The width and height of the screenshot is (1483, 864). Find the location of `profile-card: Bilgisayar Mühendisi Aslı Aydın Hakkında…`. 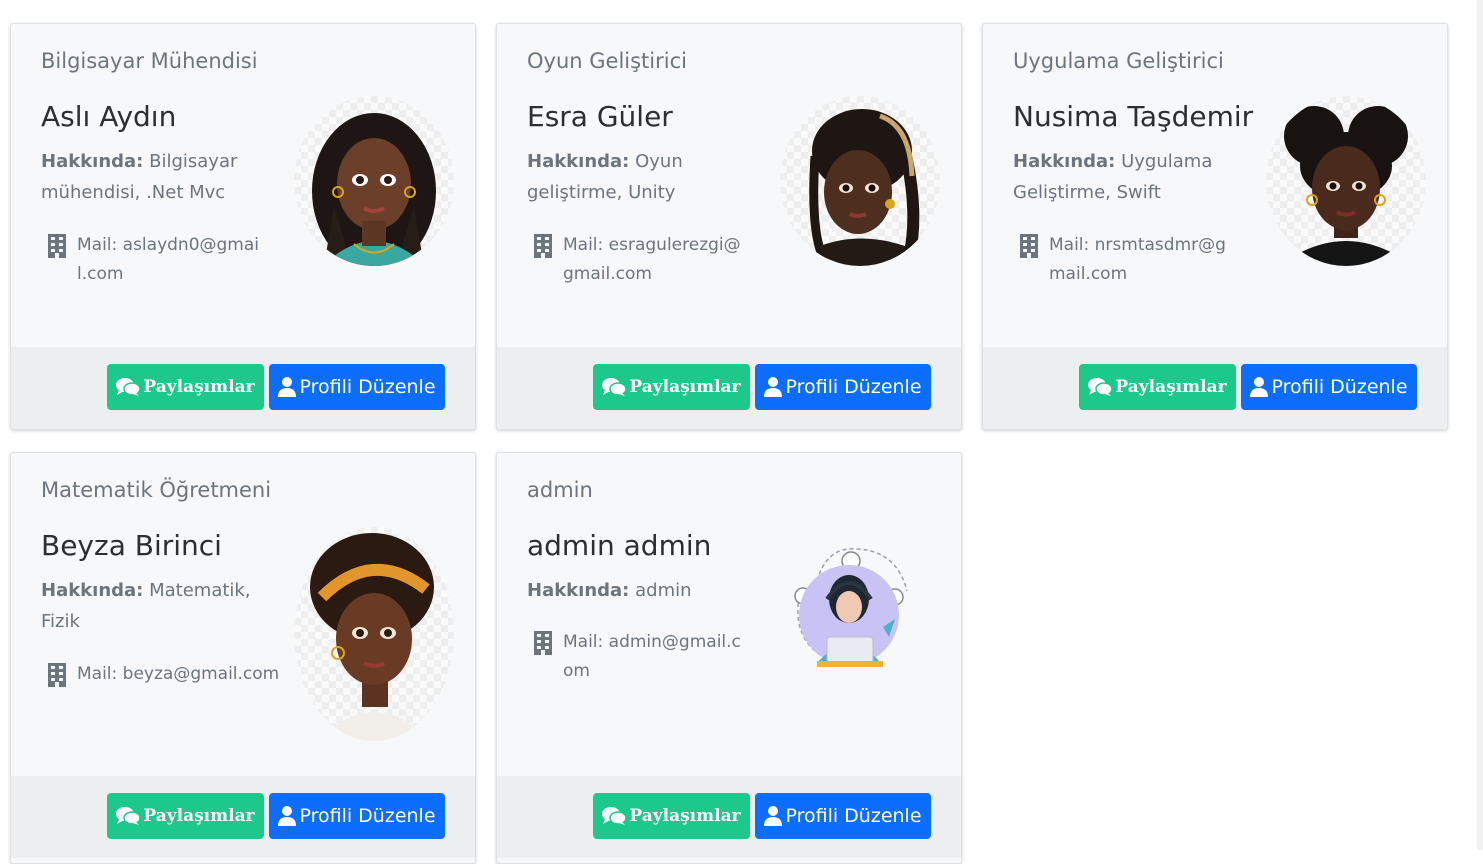

profile-card: Bilgisayar Mühendisi Aslı Aydın Hakkında… is located at coordinates (243, 226).